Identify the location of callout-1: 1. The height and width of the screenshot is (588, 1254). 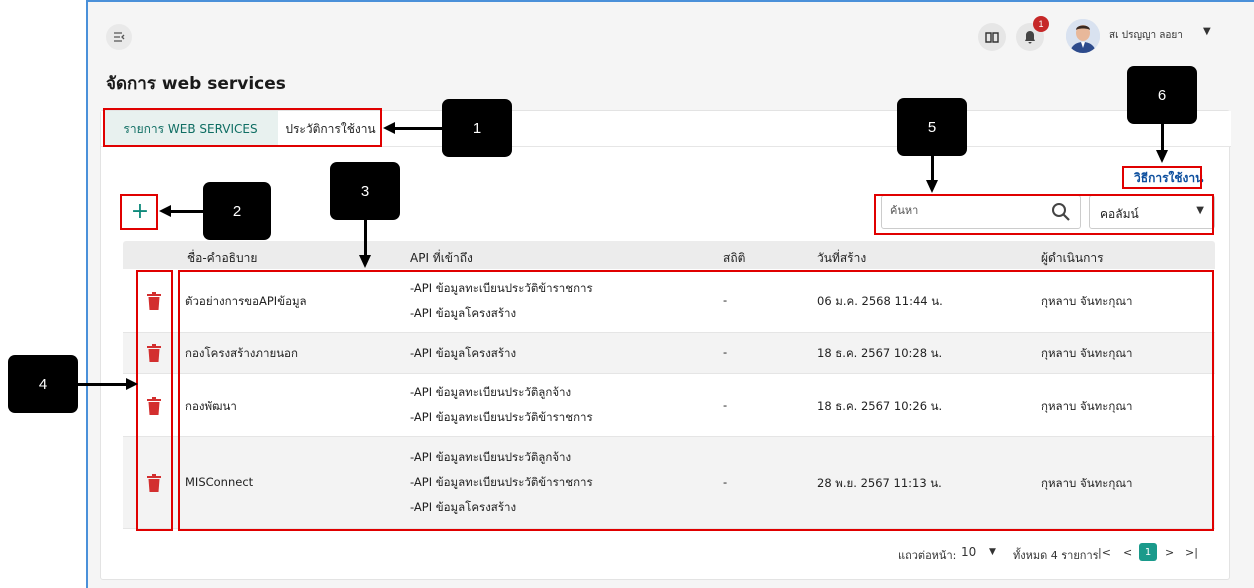
(477, 128).